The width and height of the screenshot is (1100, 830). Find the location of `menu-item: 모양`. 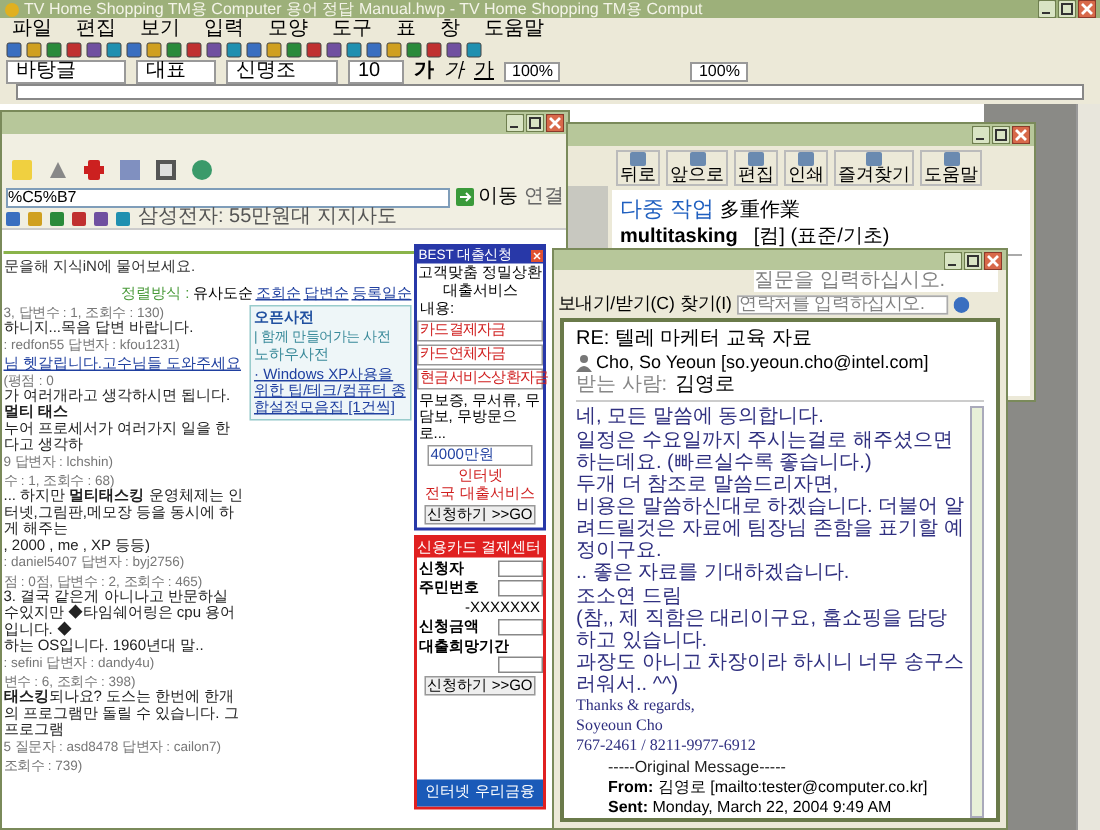

menu-item: 모양 is located at coordinates (288, 29).